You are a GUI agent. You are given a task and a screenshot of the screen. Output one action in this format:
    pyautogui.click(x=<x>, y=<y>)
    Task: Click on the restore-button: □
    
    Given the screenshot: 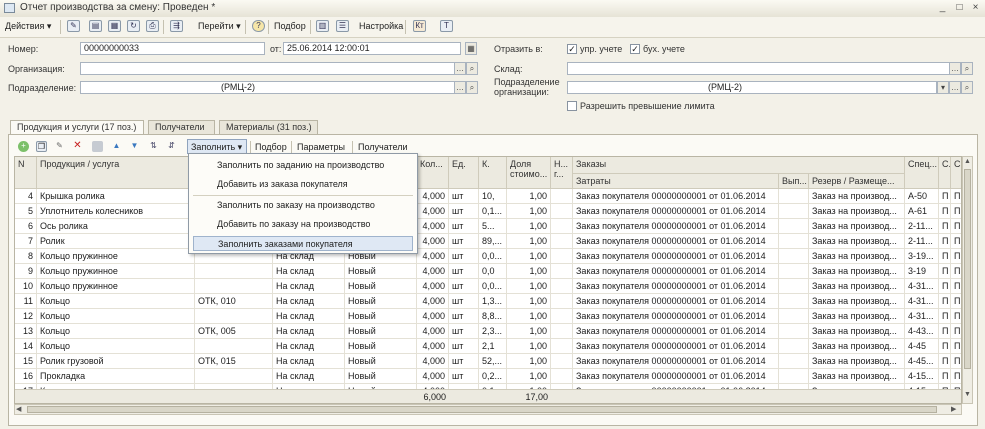 What is the action you would take?
    pyautogui.click(x=959, y=8)
    